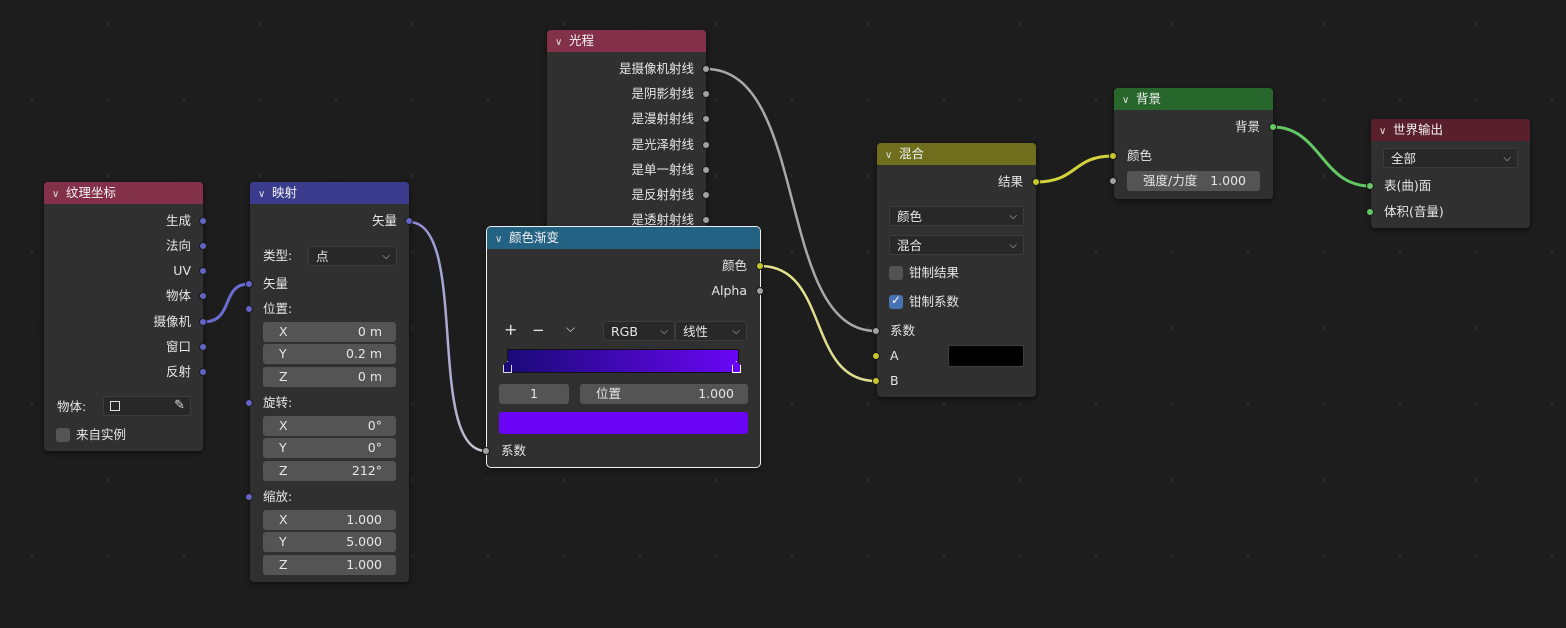 Image resolution: width=1566 pixels, height=628 pixels. I want to click on socket-mix-b, so click(876, 381).